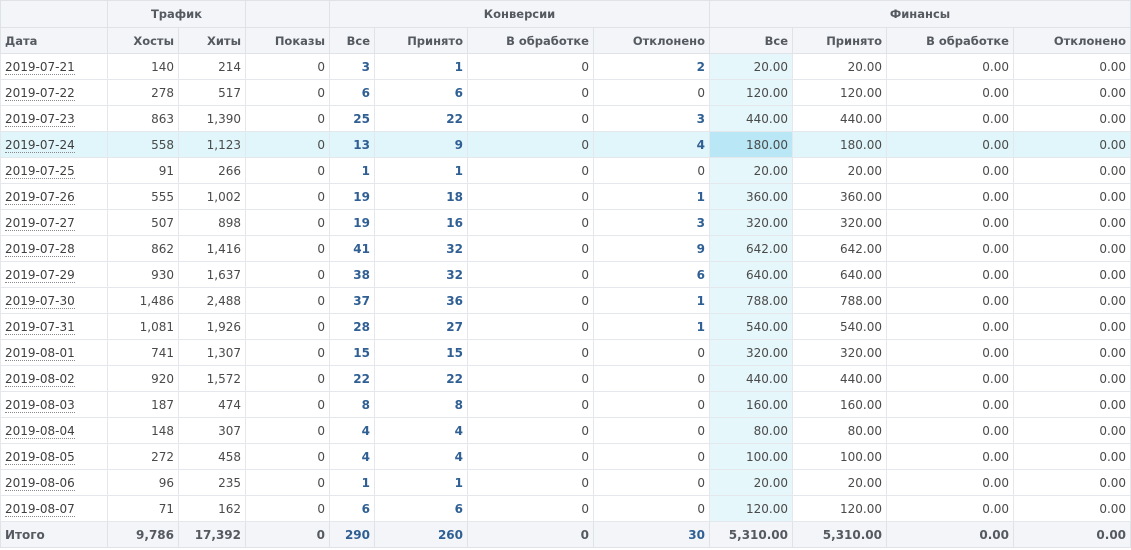 The height and width of the screenshot is (550, 1131). I want to click on date-link: 2019-07-21, so click(40, 67).